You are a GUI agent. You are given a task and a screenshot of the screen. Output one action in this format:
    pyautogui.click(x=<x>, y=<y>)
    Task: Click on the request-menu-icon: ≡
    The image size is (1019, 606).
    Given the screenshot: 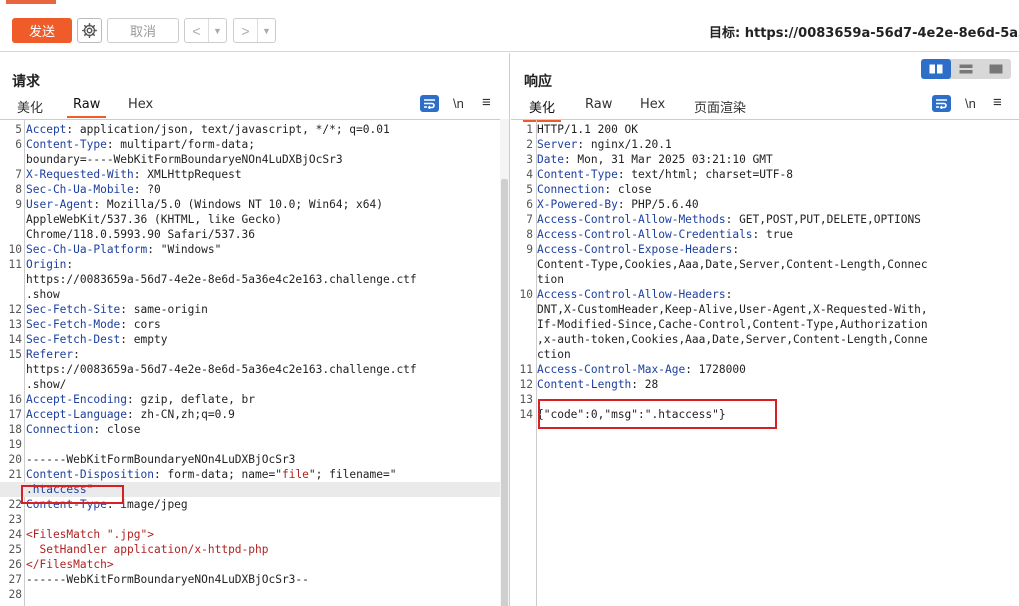 What is the action you would take?
    pyautogui.click(x=486, y=102)
    